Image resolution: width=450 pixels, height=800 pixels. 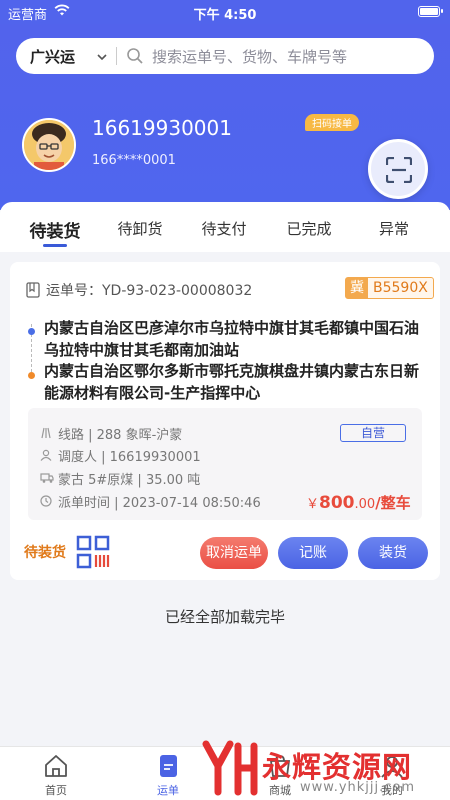 I want to click on load-button: 装货, so click(x=393, y=553).